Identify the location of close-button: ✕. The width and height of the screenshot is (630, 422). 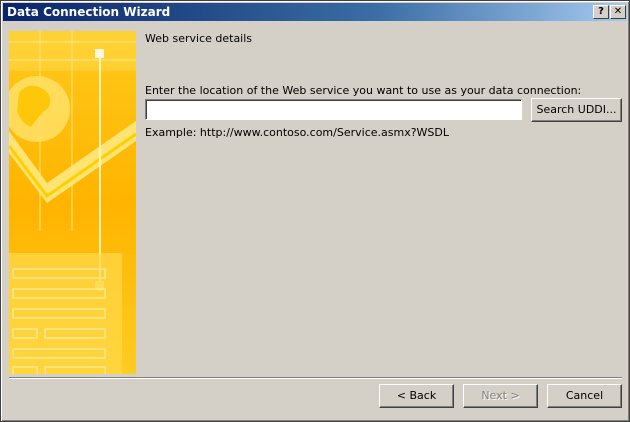
(618, 12).